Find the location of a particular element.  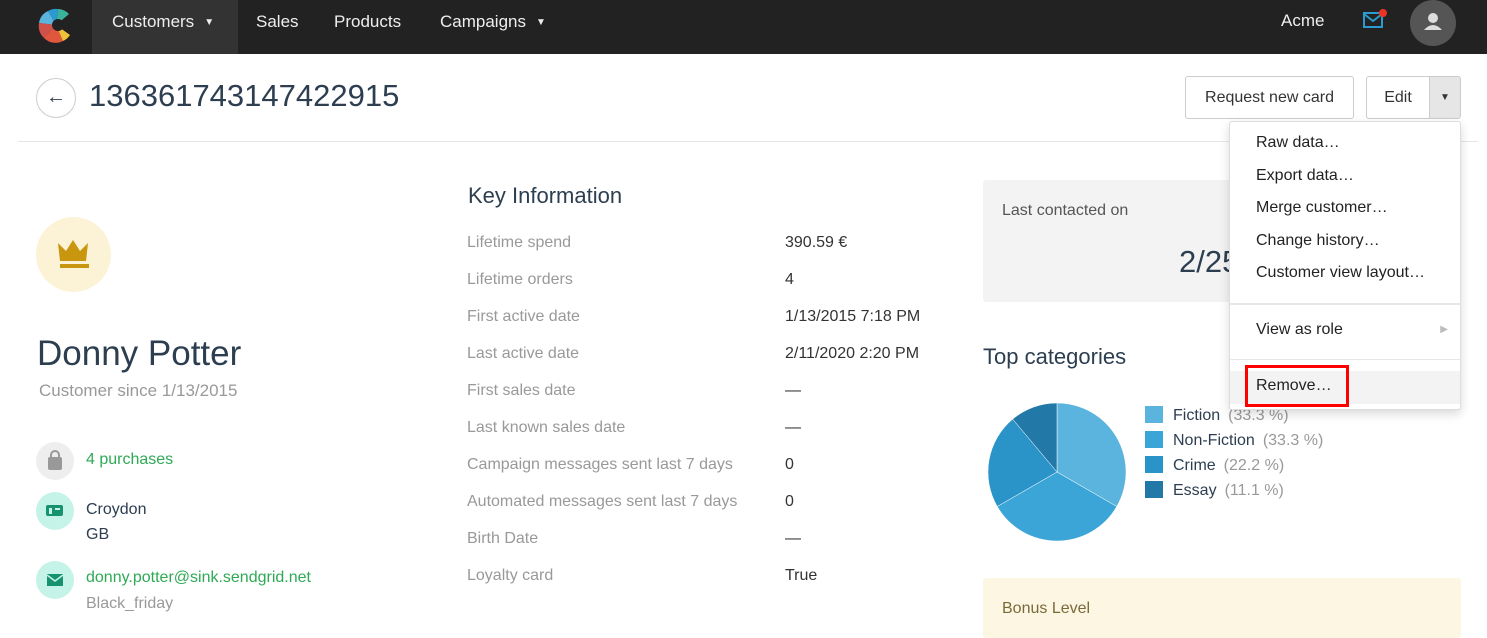

pie-chart is located at coordinates (1057, 472).